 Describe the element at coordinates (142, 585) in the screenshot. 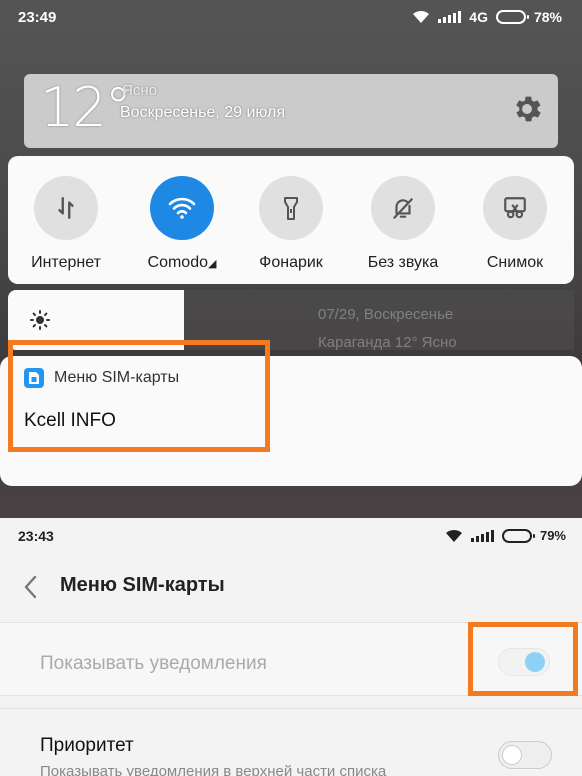

I see `page-title: Меню SIM-карты` at that location.